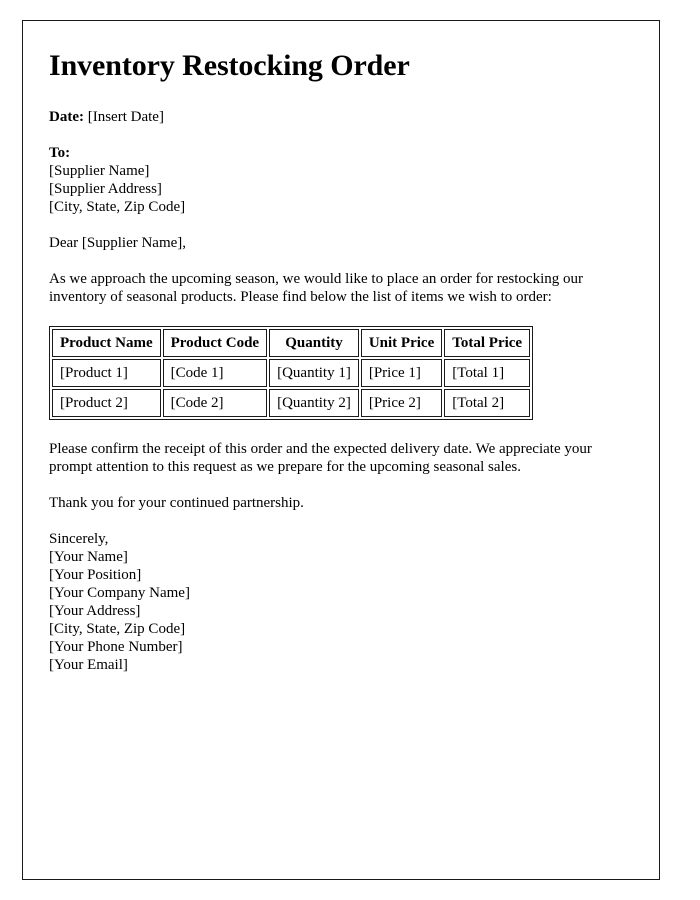  Describe the element at coordinates (106, 402) in the screenshot. I see `cell-product-name: [Product 2]` at that location.